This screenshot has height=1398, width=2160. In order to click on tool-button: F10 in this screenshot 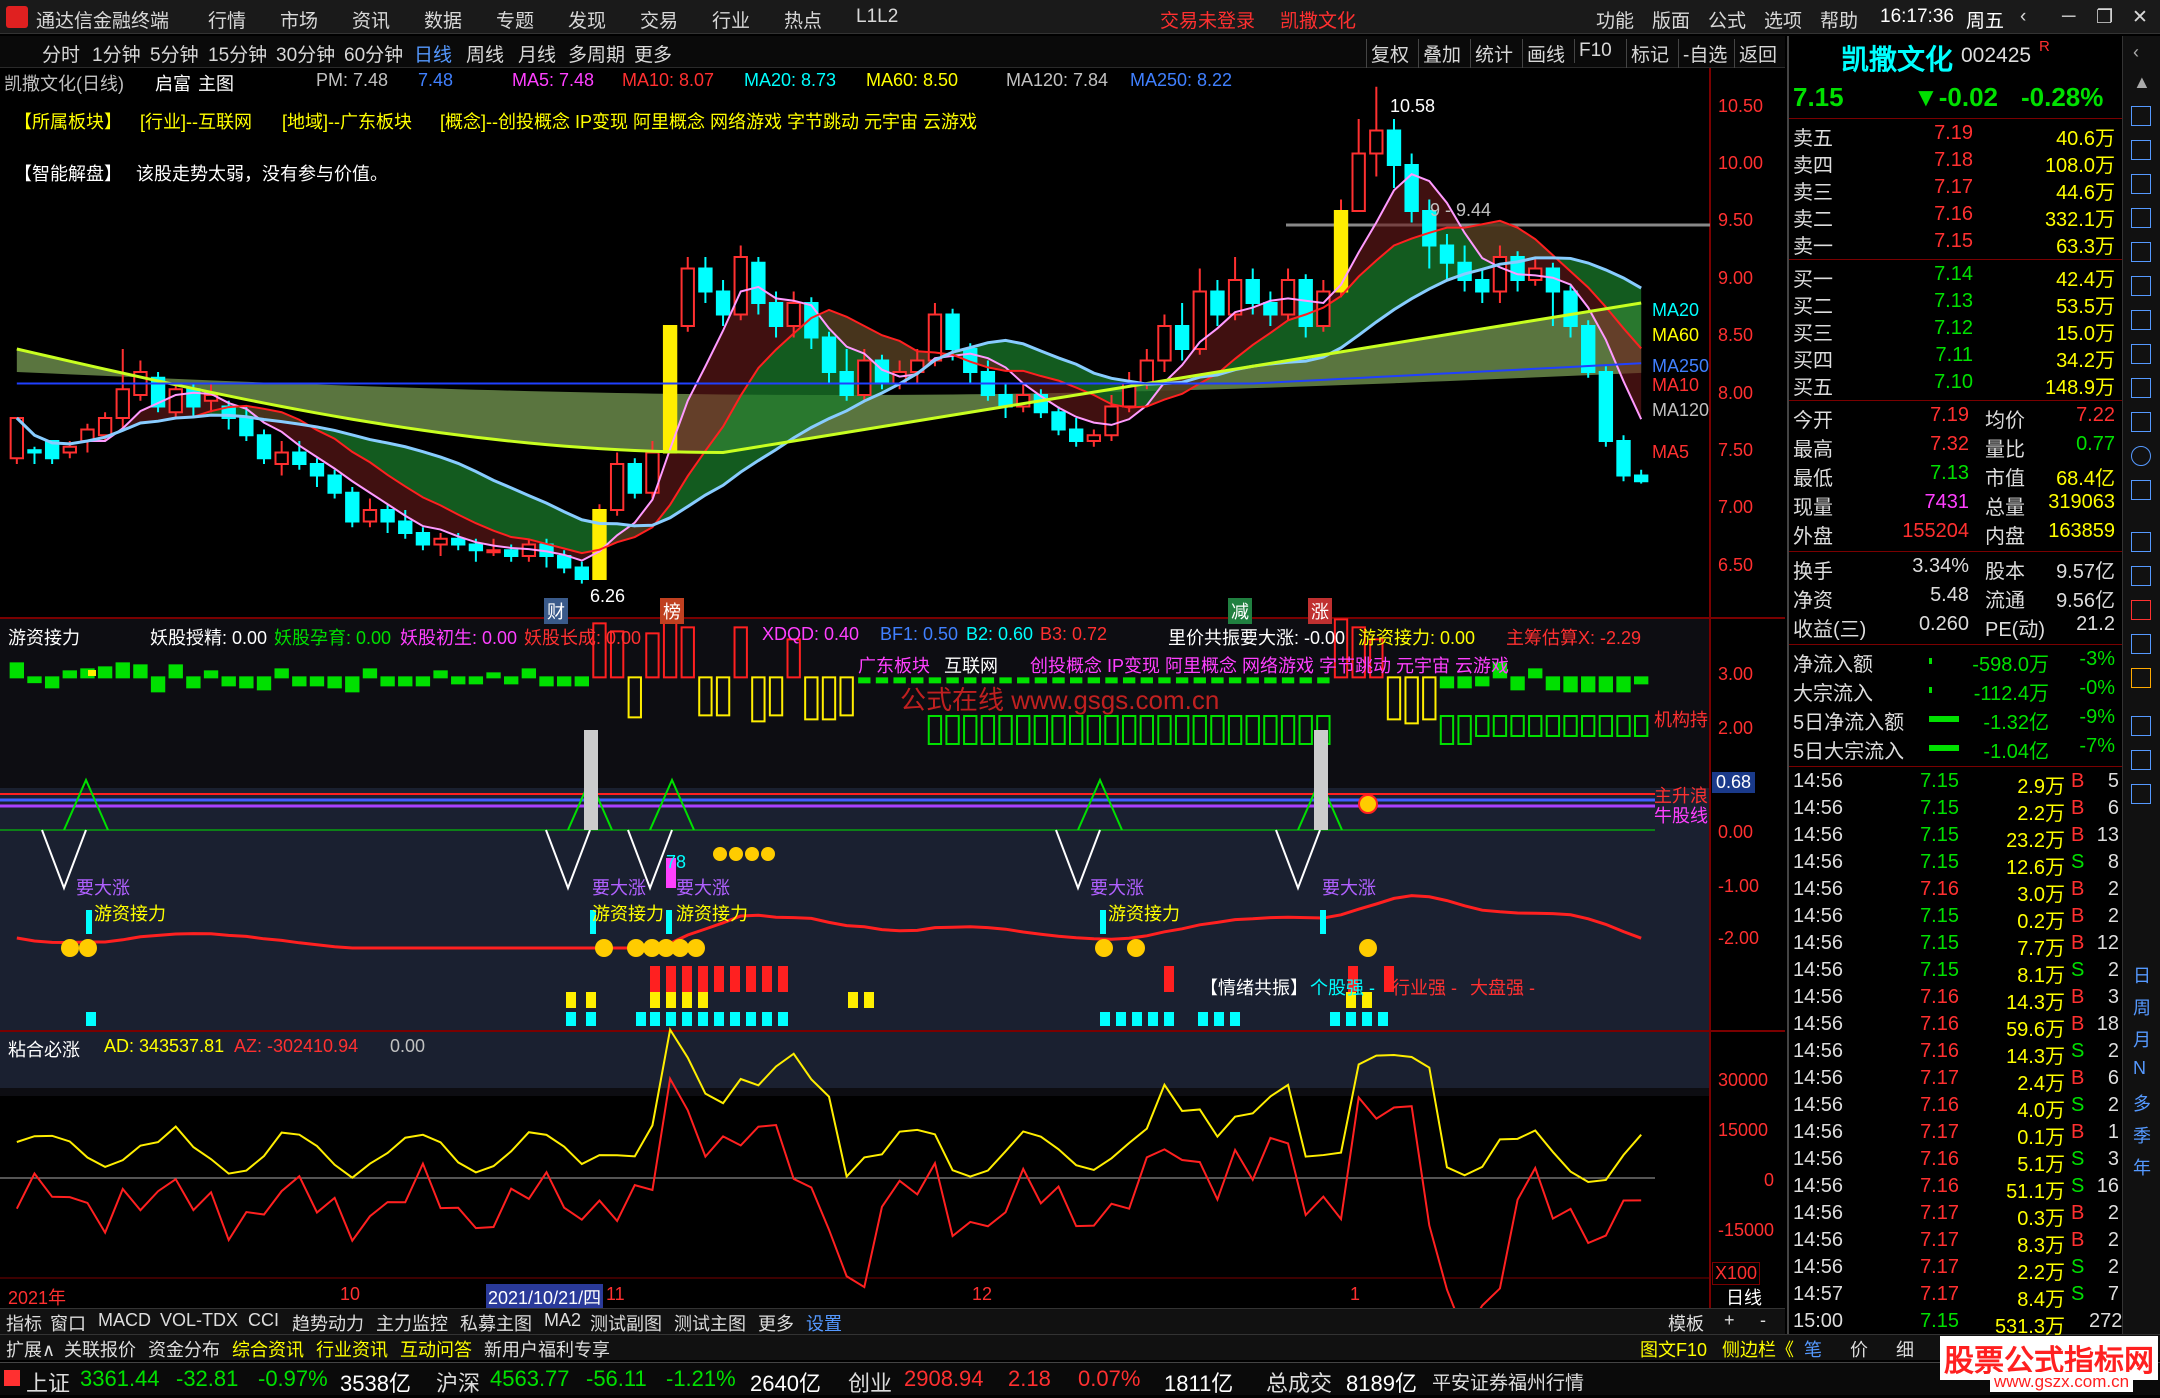, I will do `click(1595, 51)`.